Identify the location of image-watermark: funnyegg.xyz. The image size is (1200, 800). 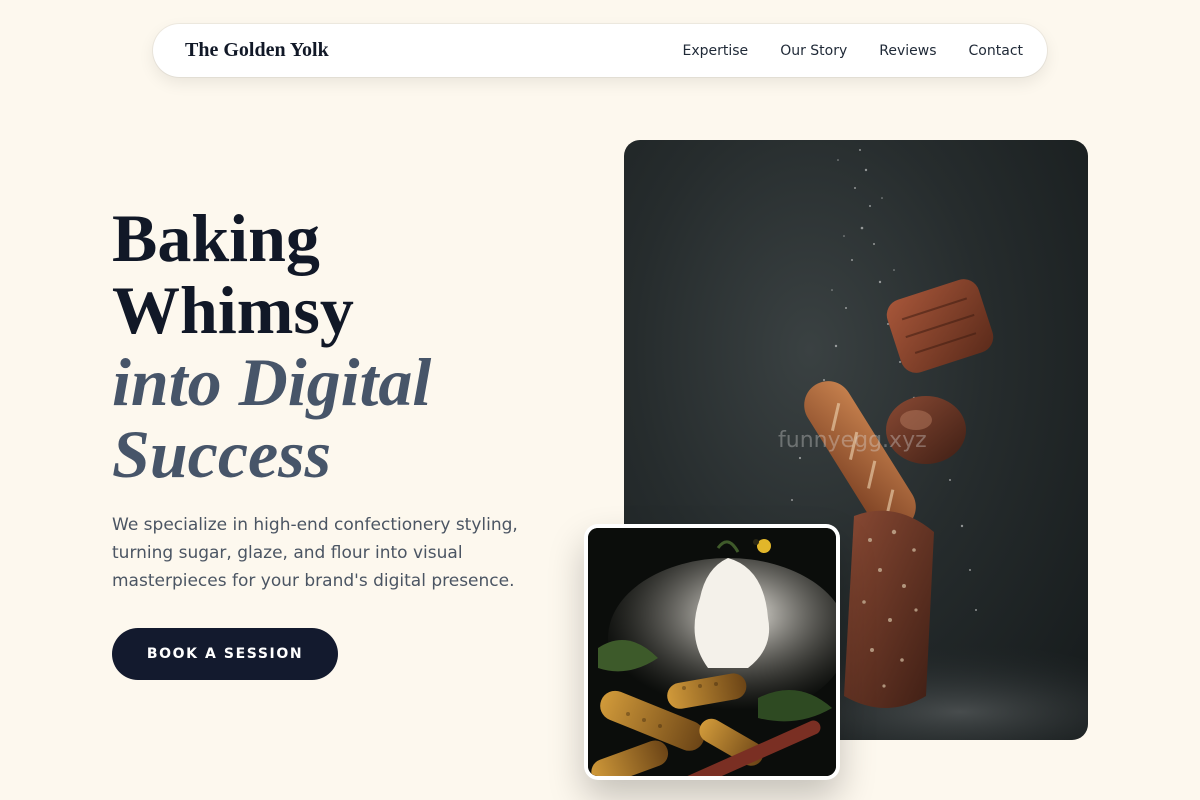
(852, 440).